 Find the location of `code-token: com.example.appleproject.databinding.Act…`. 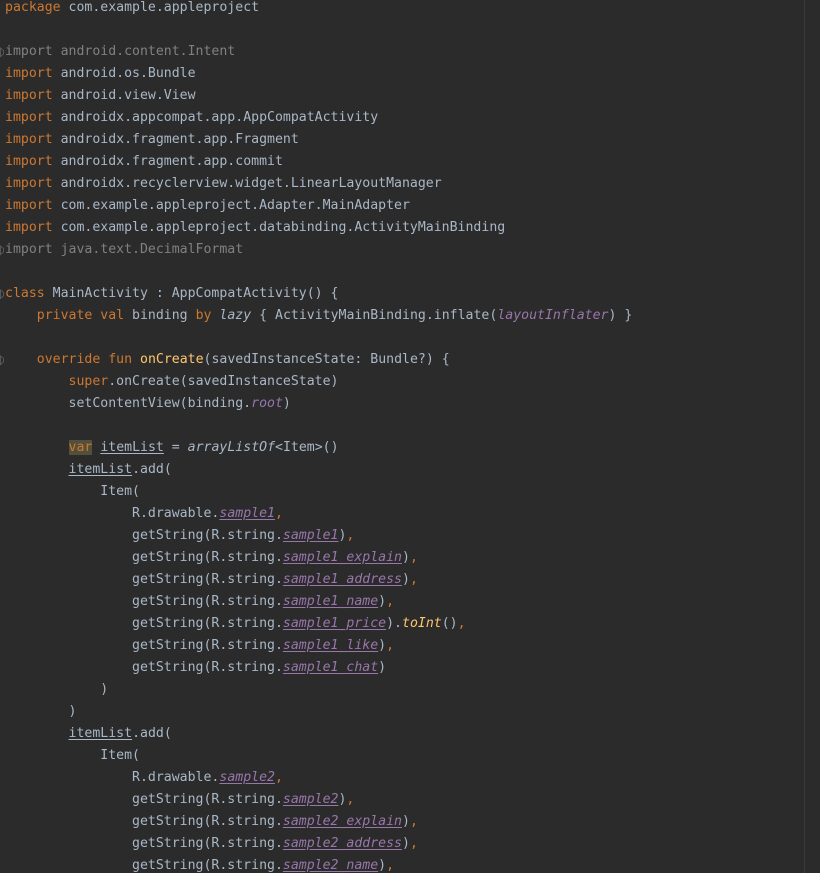

code-token: com.example.appleproject.databinding.Act… is located at coordinates (279, 227).